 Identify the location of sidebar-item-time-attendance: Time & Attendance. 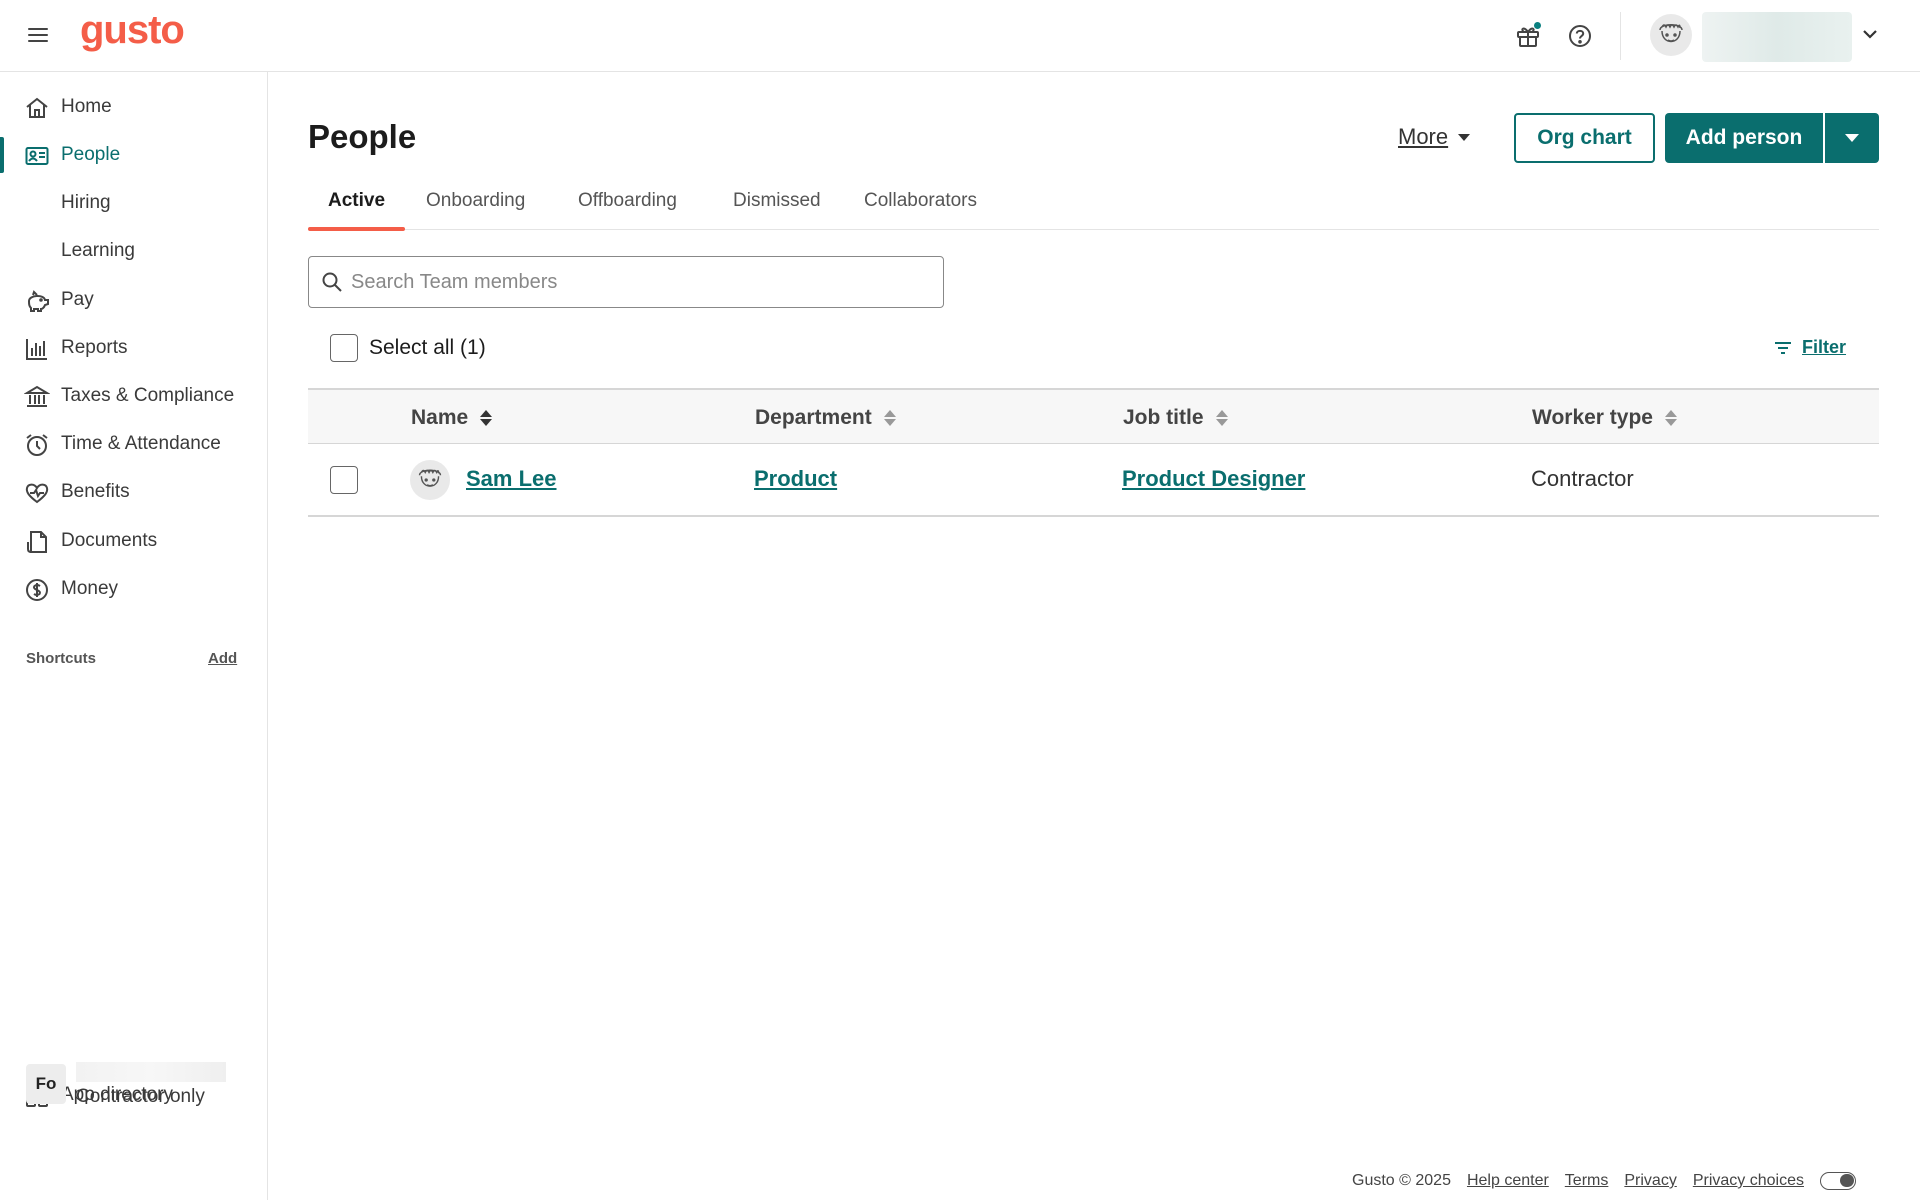
(133, 444).